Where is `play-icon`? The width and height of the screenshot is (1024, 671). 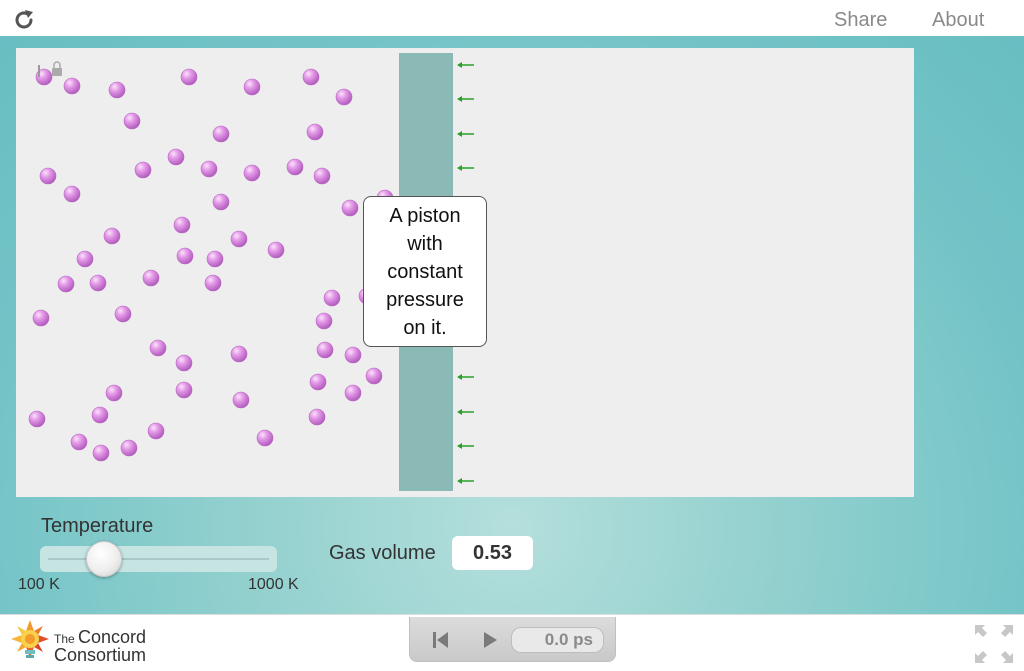
play-icon is located at coordinates (490, 640).